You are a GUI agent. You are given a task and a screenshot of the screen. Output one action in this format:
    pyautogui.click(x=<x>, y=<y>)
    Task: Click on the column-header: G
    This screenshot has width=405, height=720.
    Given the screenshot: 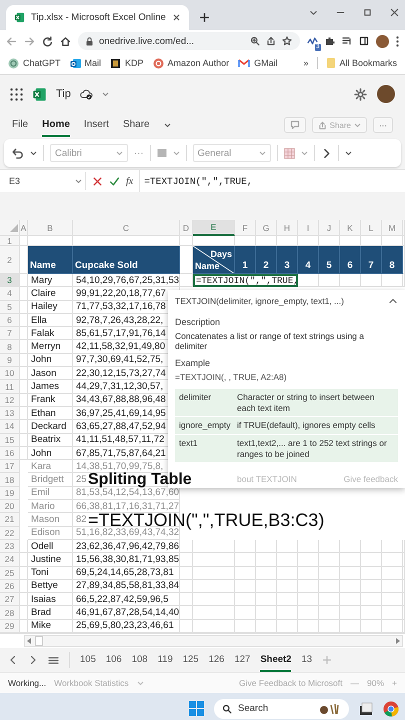 What is the action you would take?
    pyautogui.click(x=266, y=228)
    